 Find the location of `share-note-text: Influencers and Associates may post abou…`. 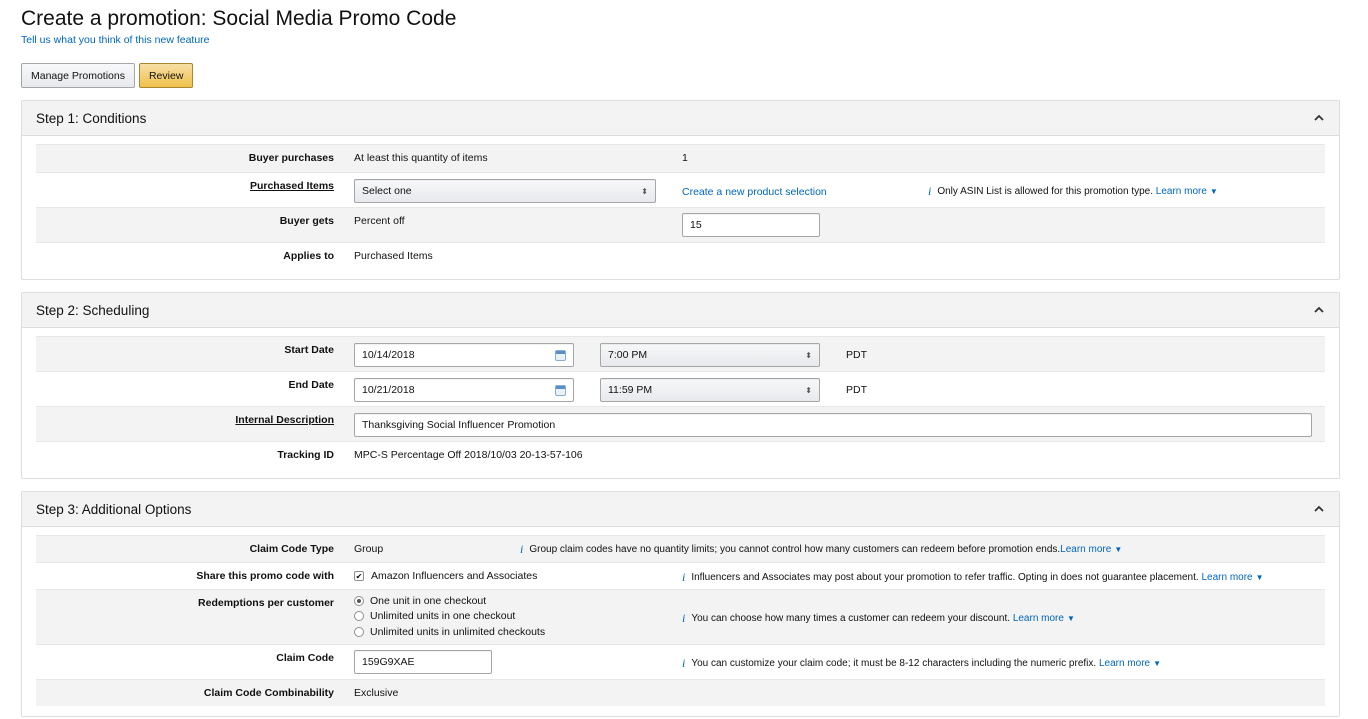

share-note-text: Influencers and Associates may post abou… is located at coordinates (945, 577).